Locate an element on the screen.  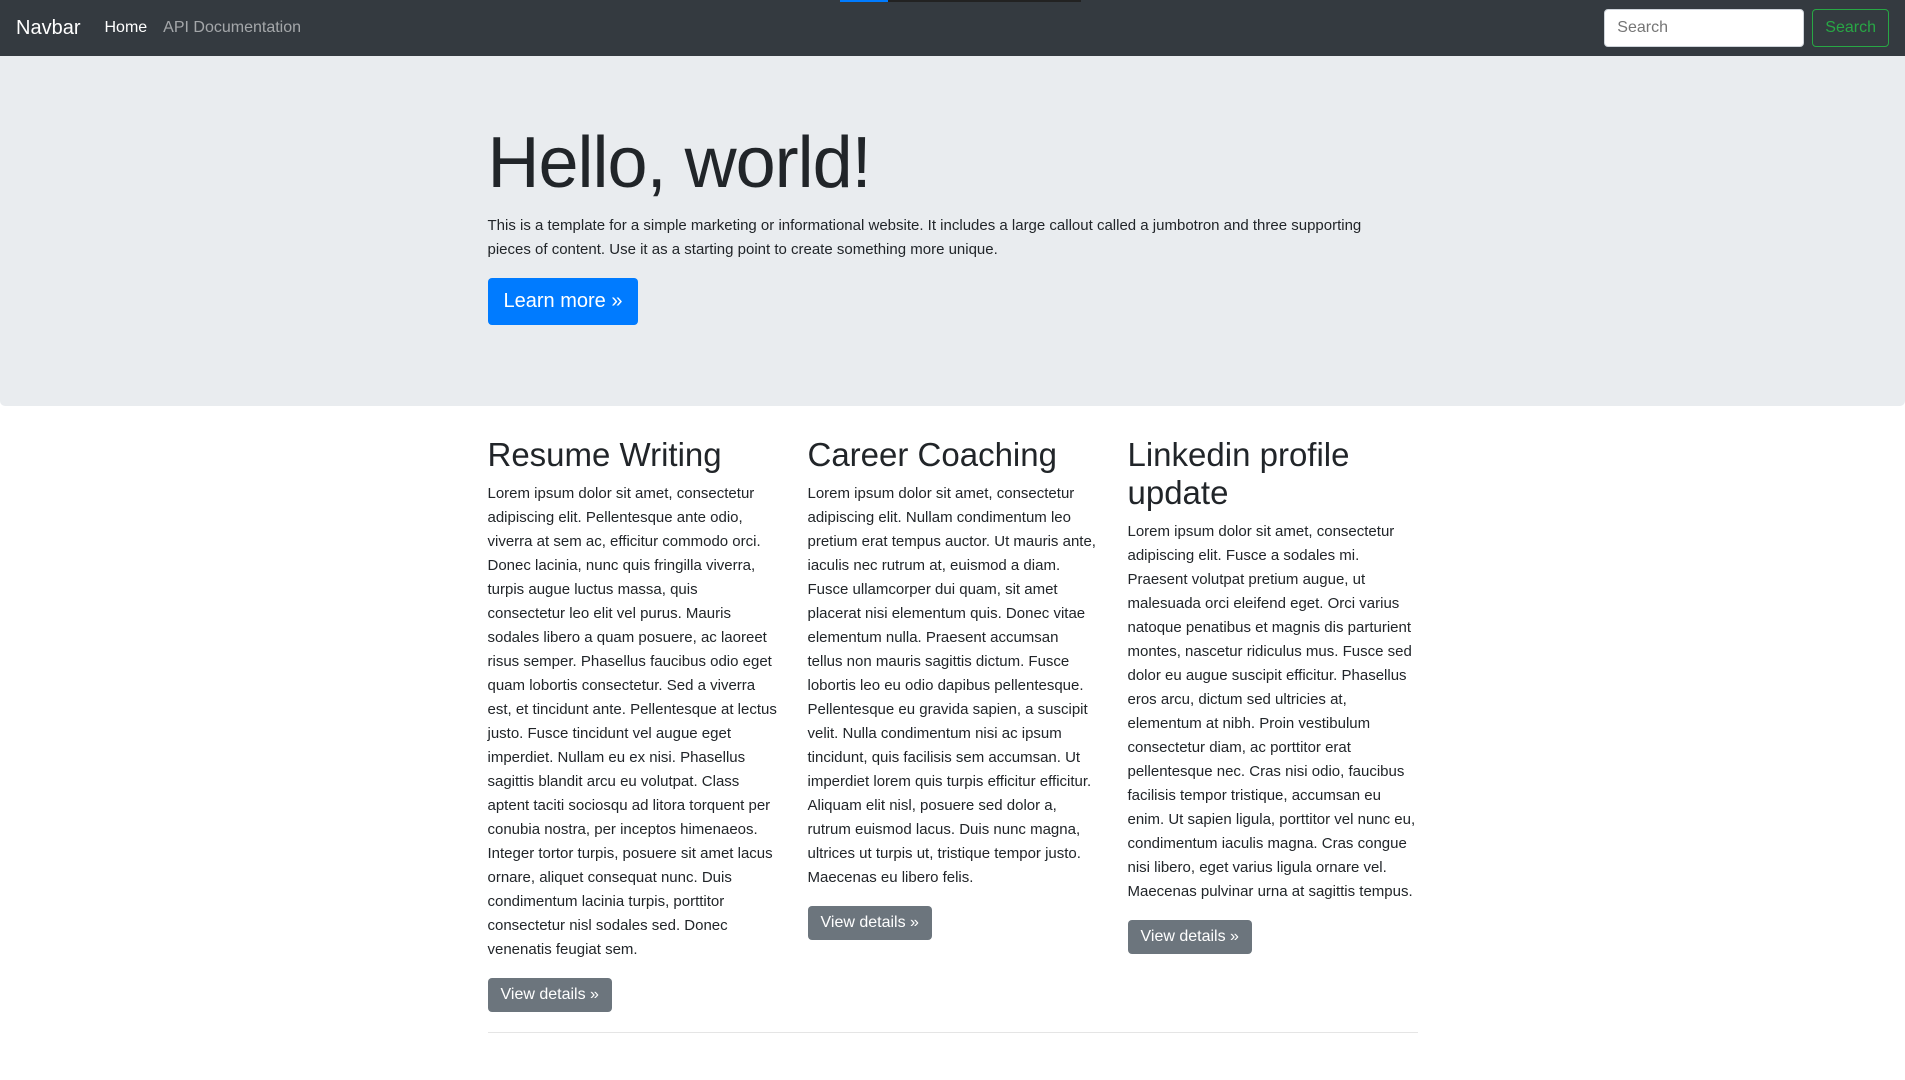
column-title: Career Coaching is located at coordinates (932, 454).